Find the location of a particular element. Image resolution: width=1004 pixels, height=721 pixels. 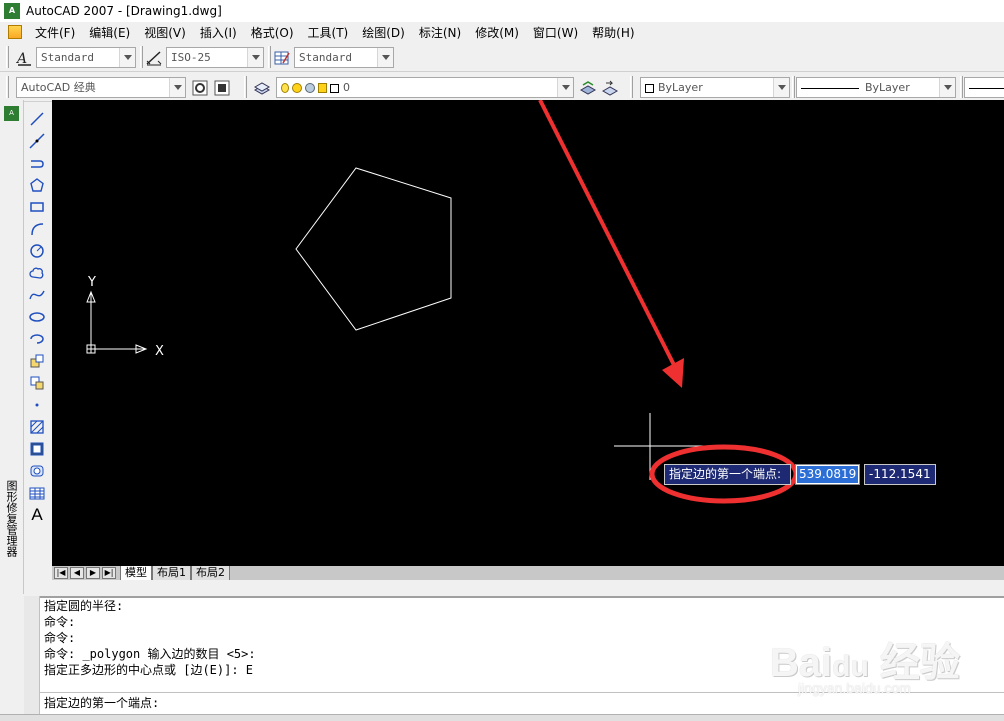

make-current-layer-icon is located at coordinates (588, 88).